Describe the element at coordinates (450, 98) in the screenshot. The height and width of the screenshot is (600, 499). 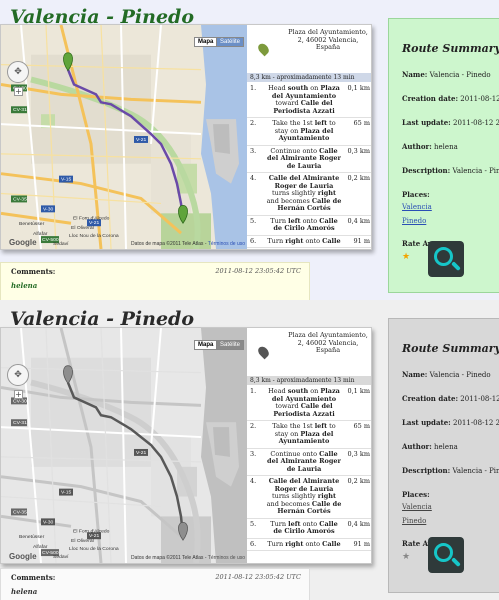
I see `creation-date-row: Creation date: 2011-08-12 21:05` at that location.